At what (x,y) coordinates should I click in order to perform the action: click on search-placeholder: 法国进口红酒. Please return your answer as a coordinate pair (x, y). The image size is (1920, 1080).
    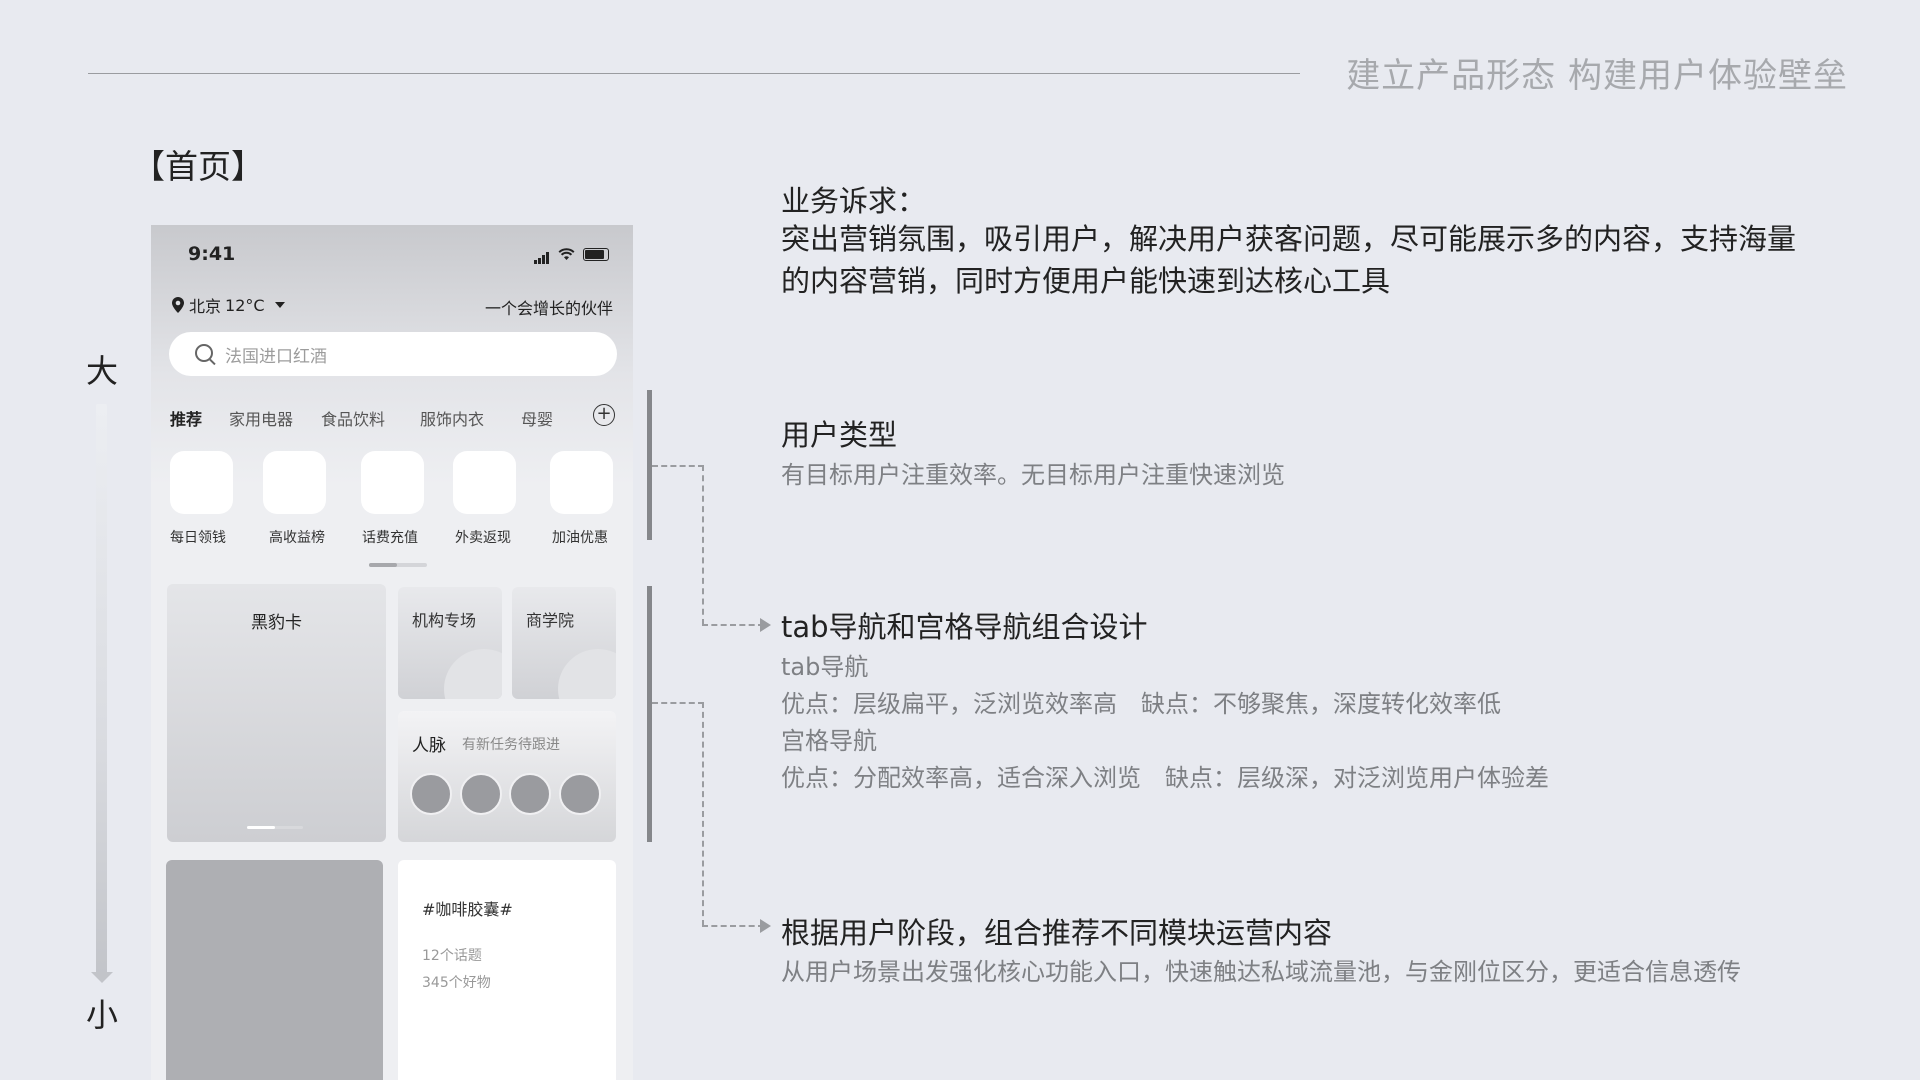
    Looking at the image, I should click on (276, 357).